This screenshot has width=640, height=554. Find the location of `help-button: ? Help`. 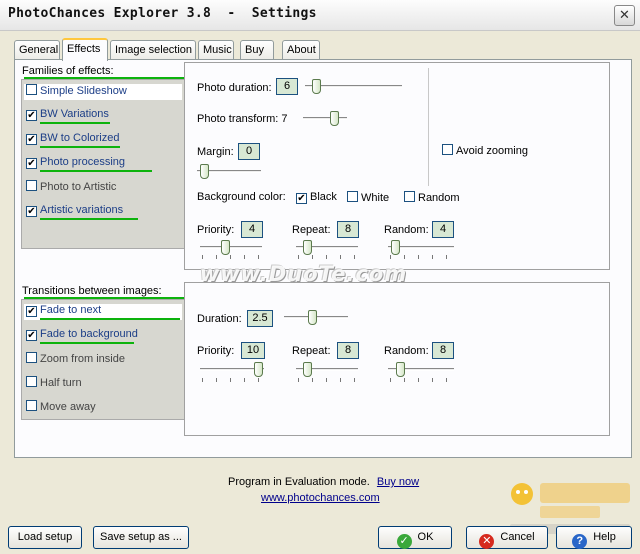

help-button: ? Help is located at coordinates (594, 537).